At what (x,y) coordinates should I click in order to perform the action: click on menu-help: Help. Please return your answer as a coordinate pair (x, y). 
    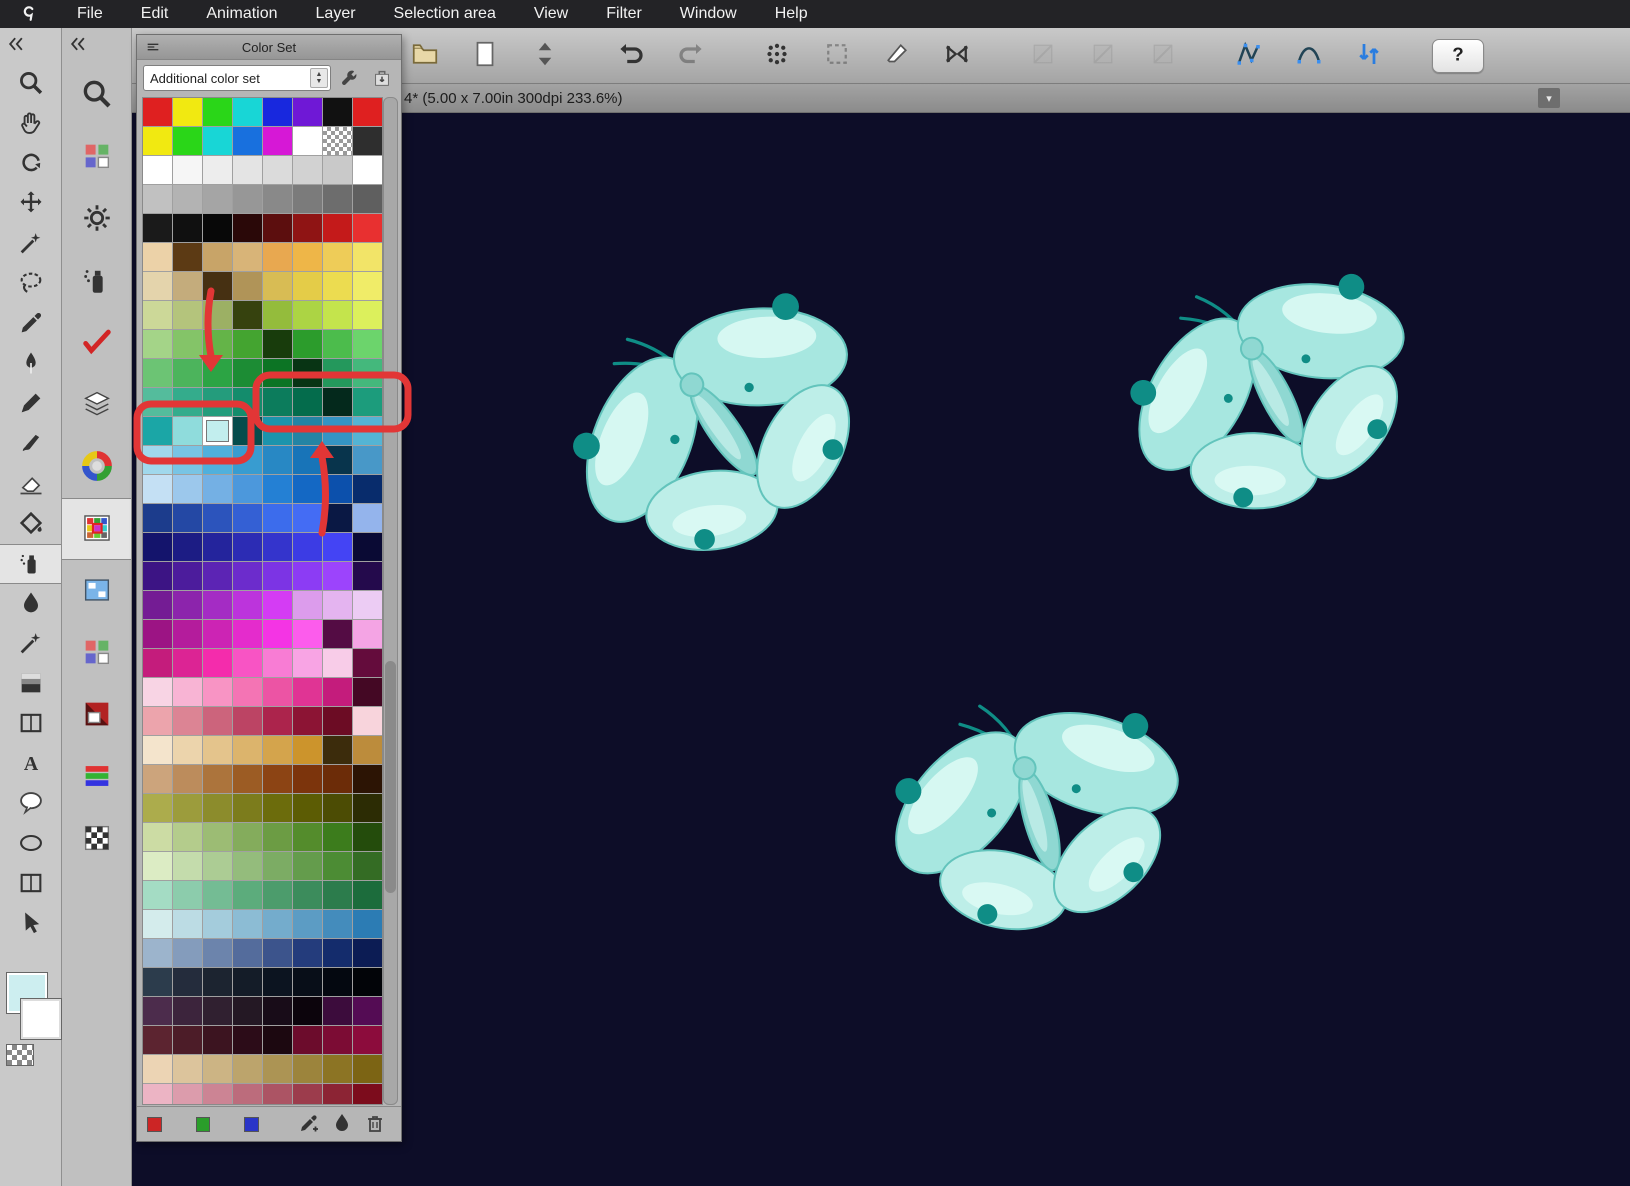
    Looking at the image, I should click on (791, 14).